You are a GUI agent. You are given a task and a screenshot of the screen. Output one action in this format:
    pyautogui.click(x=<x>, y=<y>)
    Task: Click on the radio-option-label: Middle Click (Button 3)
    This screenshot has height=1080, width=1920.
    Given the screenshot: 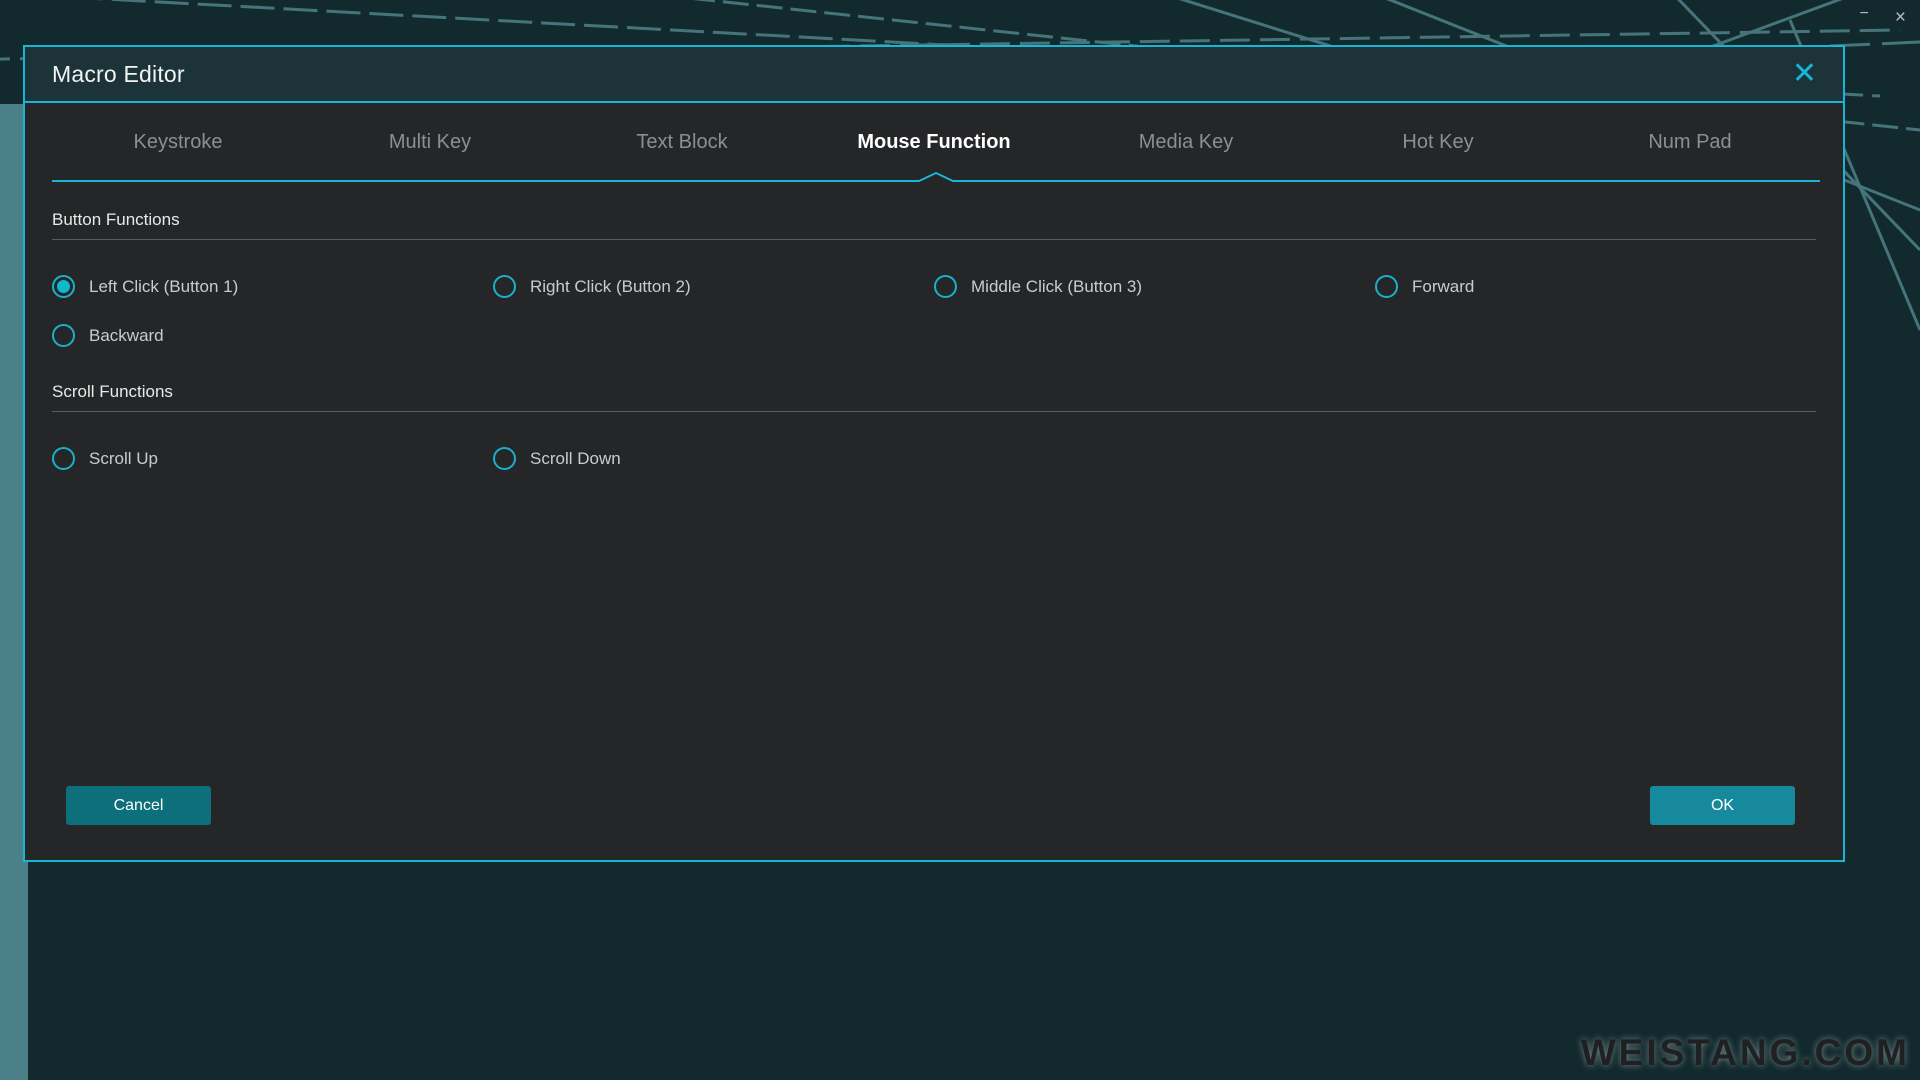 What is the action you would take?
    pyautogui.click(x=1057, y=286)
    